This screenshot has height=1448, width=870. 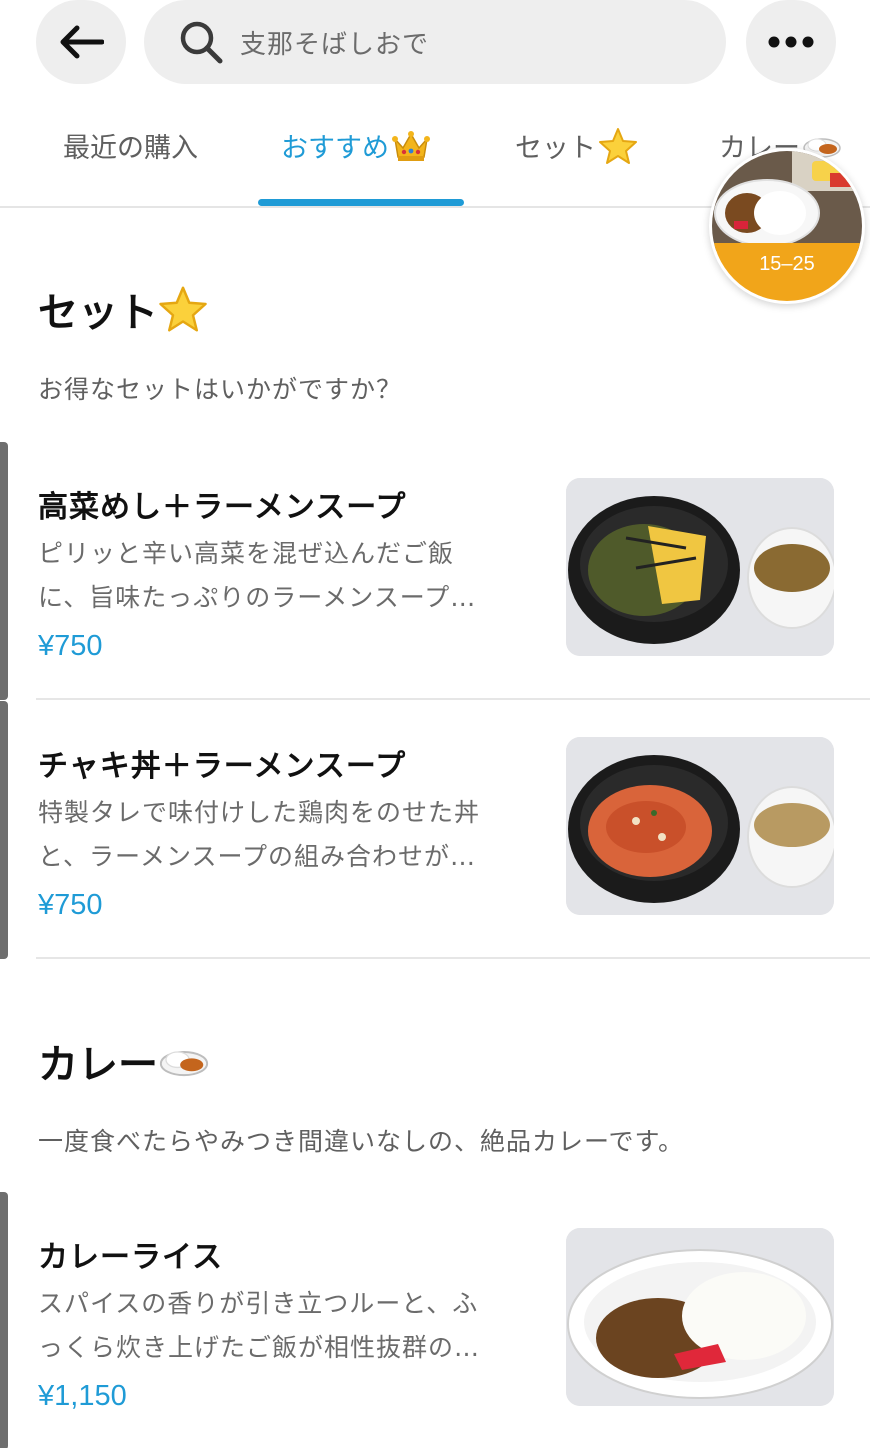 I want to click on search-placeholder: 支那そばしおで, so click(x=335, y=44).